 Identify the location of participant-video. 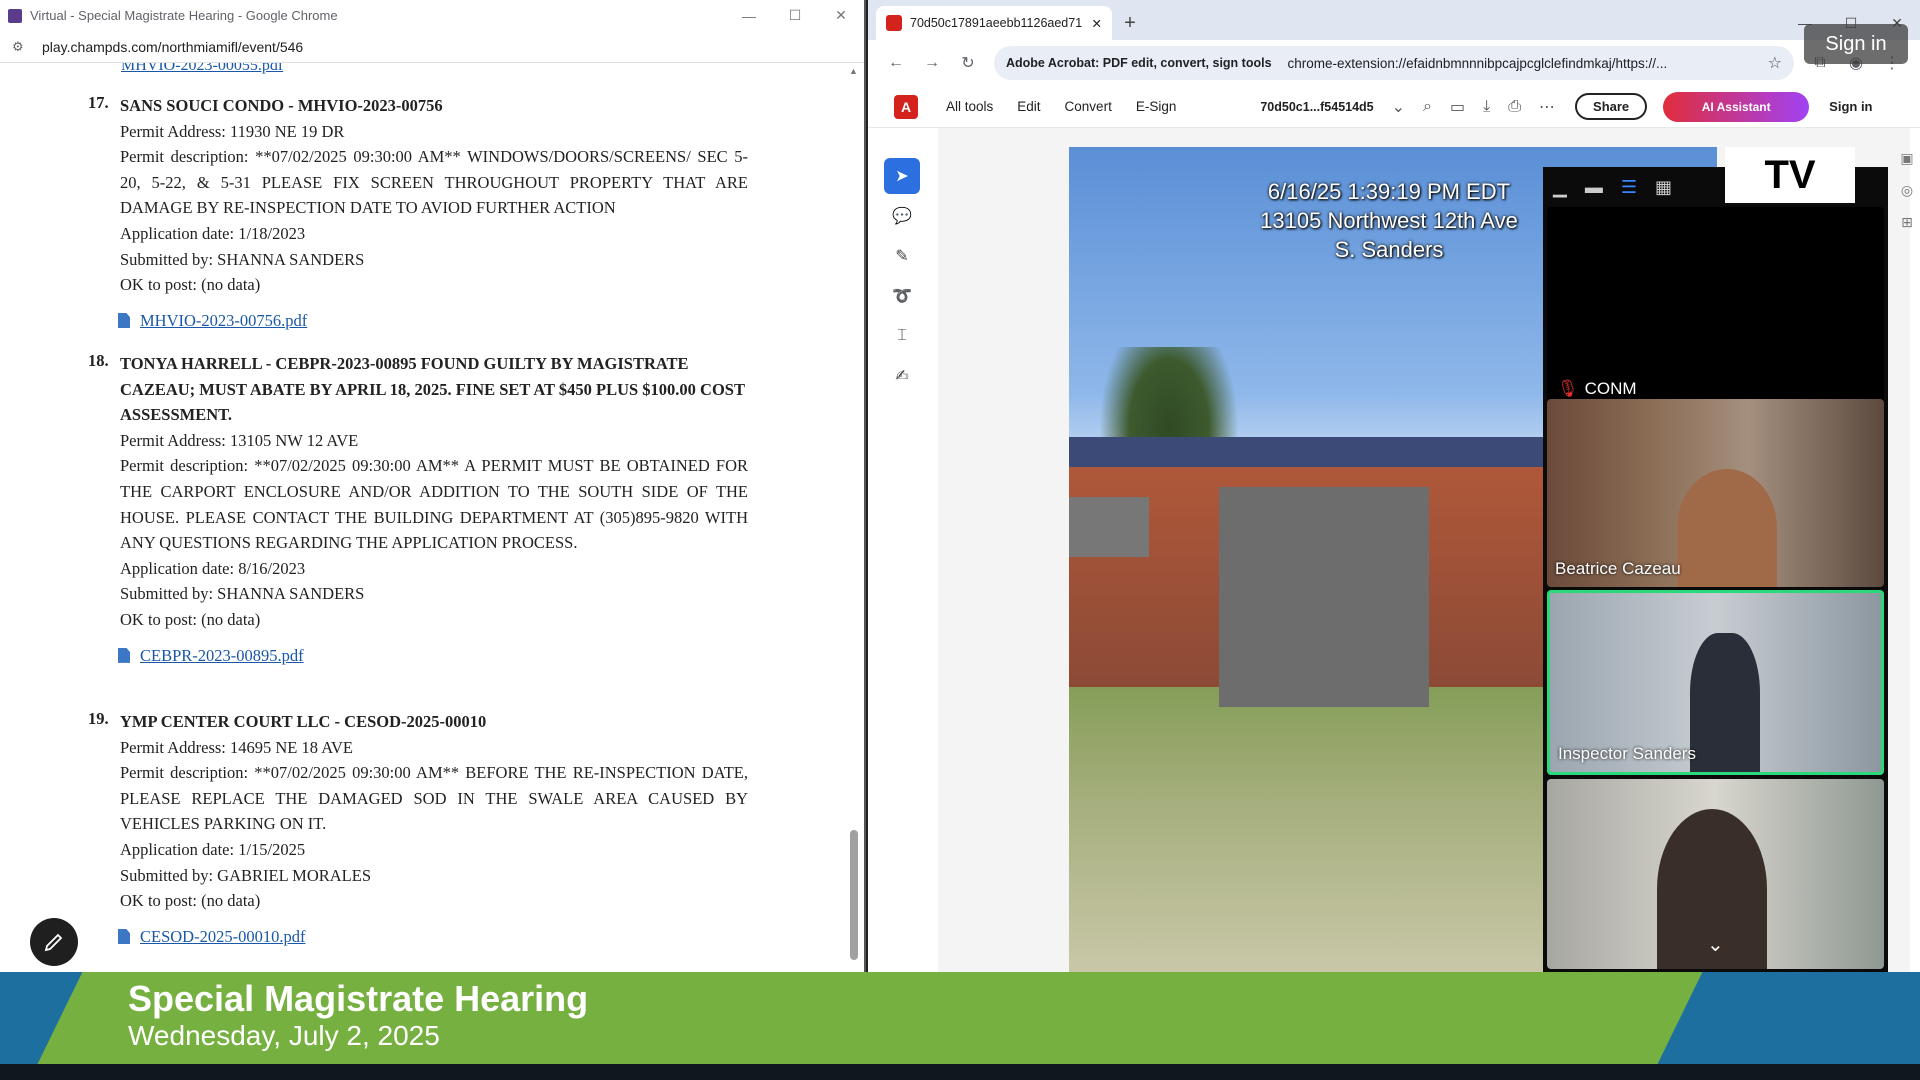
(1727, 528).